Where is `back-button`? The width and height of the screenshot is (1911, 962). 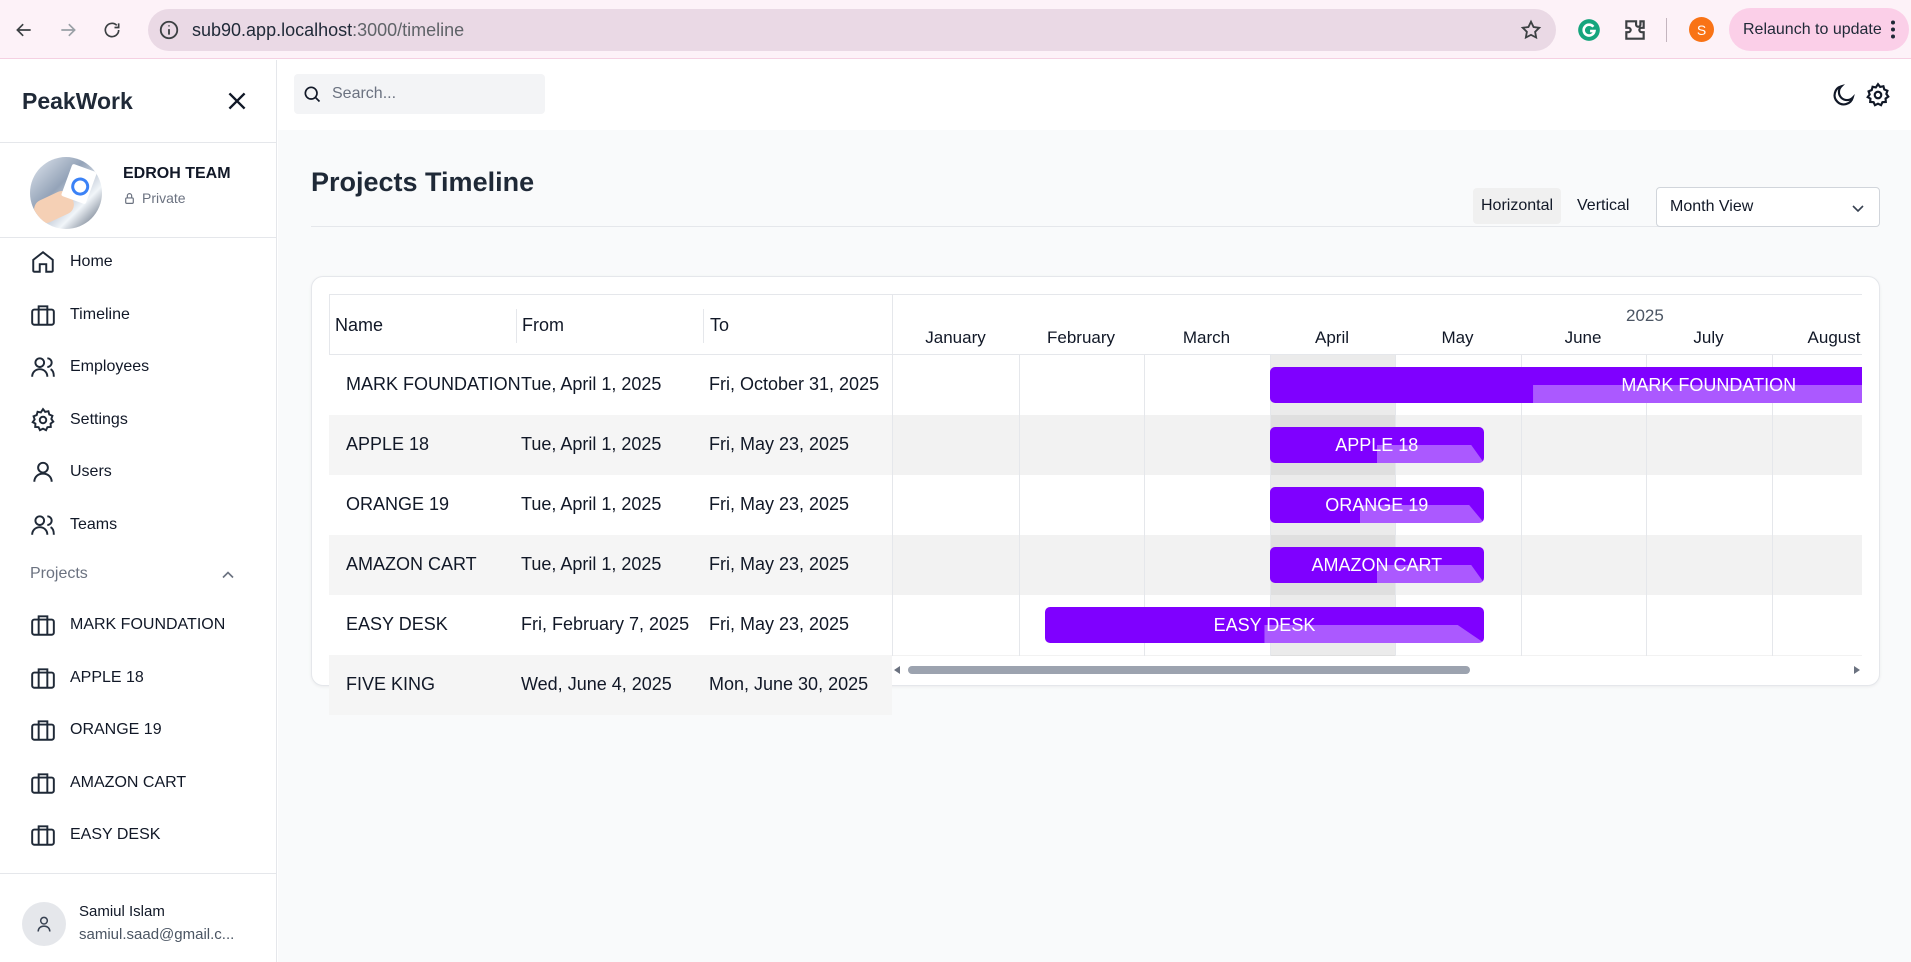
back-button is located at coordinates (24, 30).